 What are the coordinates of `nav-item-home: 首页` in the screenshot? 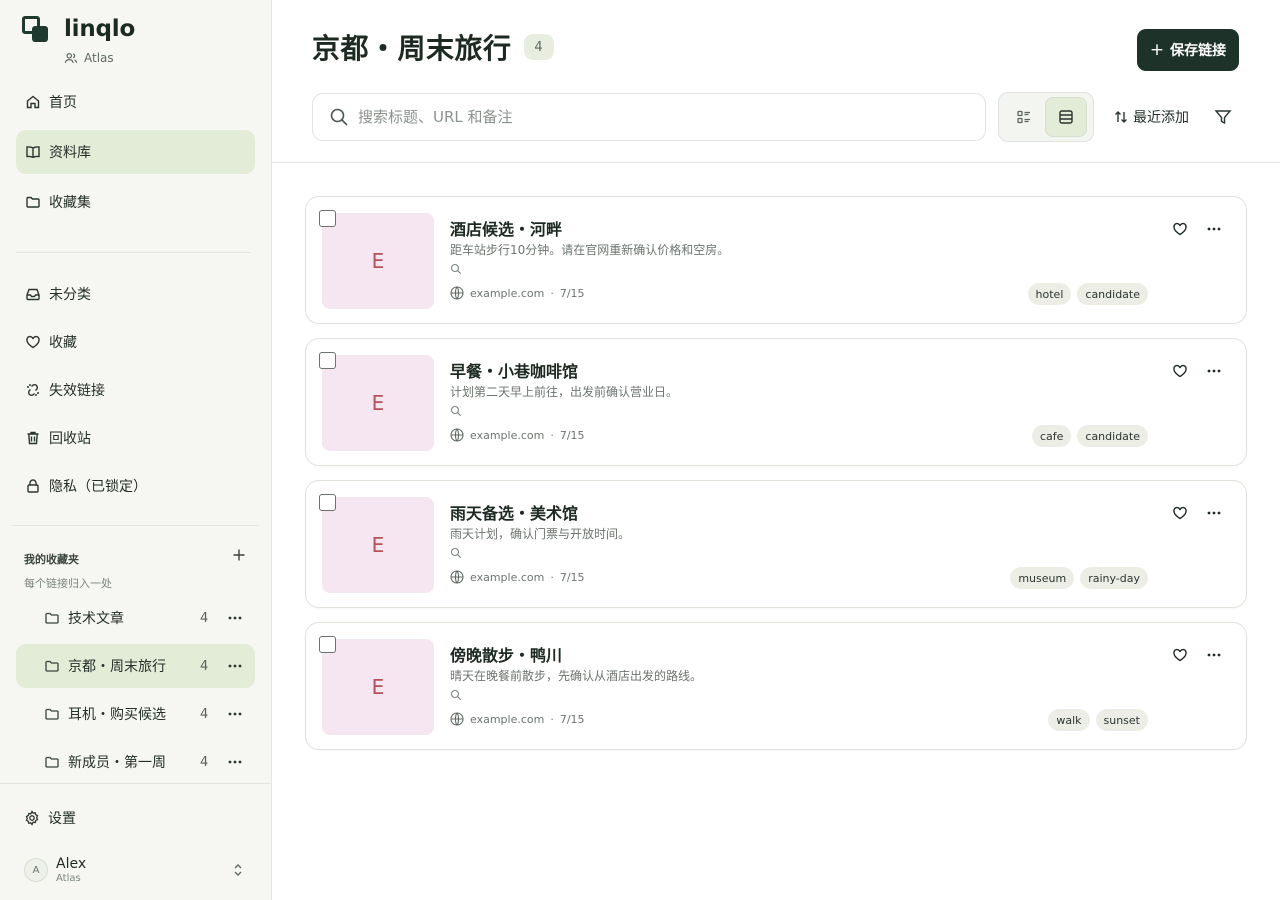 It's located at (135, 102).